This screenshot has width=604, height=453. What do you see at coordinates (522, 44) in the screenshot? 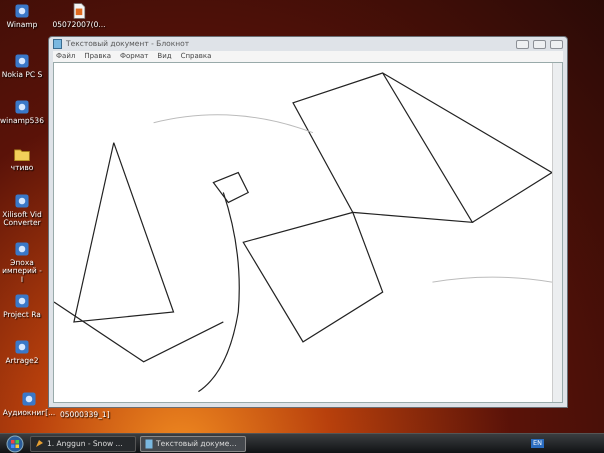
I see `minimize-button` at bounding box center [522, 44].